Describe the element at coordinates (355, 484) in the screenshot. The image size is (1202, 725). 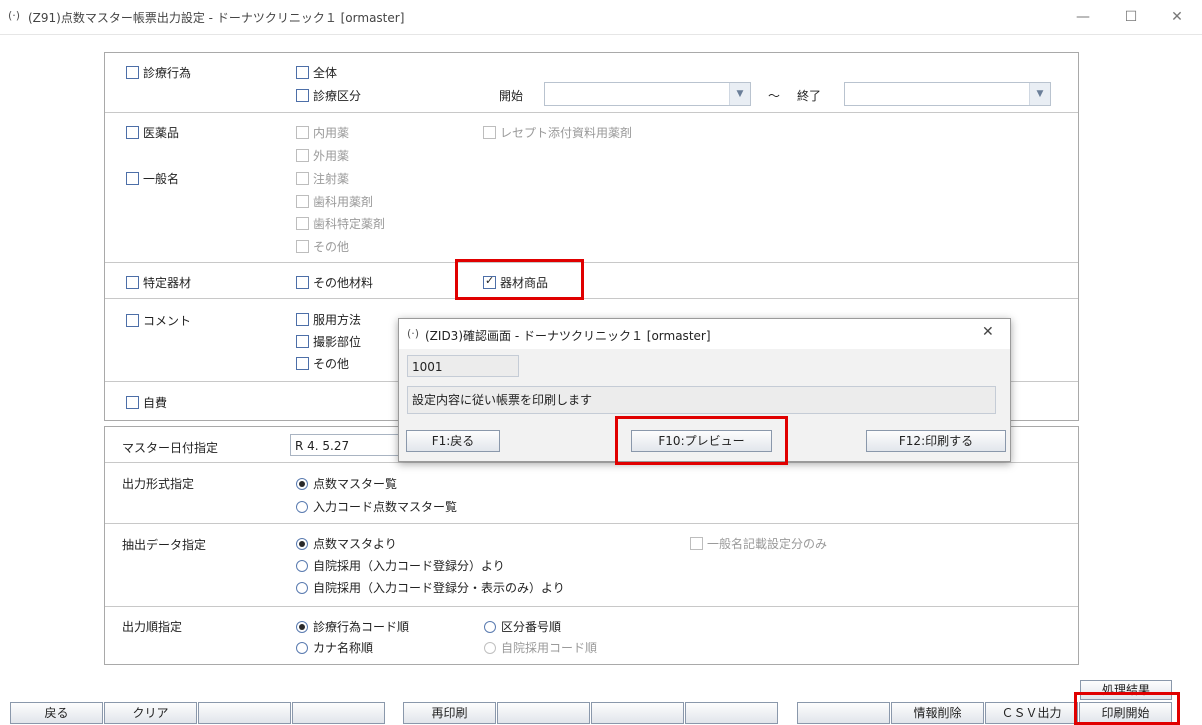
I see `radio-label: 点数マスター覧` at that location.